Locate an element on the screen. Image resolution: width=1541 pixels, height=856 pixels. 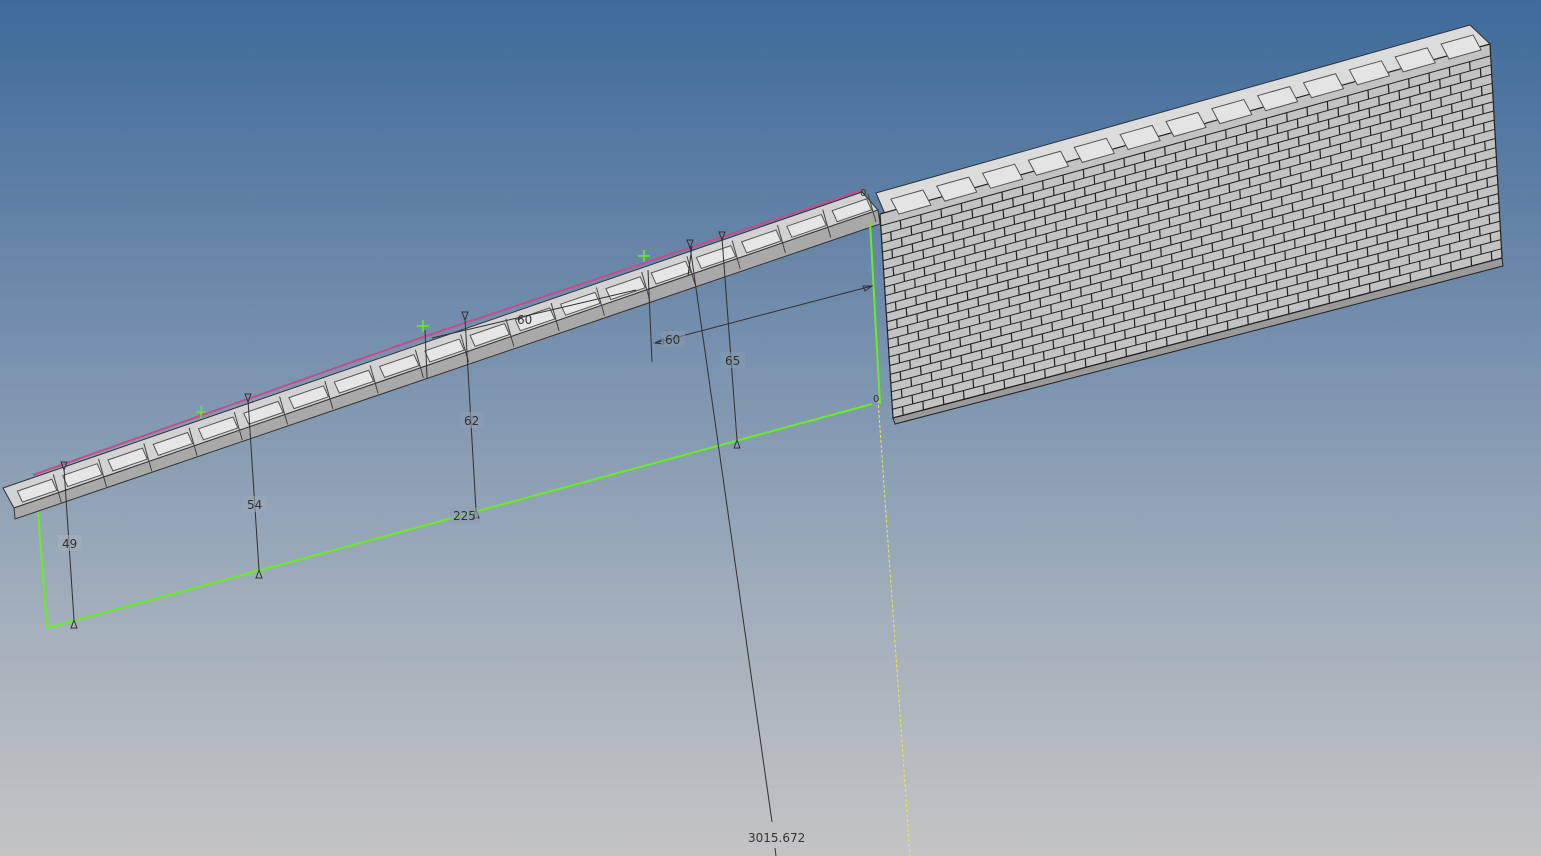
dimension-62-label: 62 is located at coordinates (471, 421).